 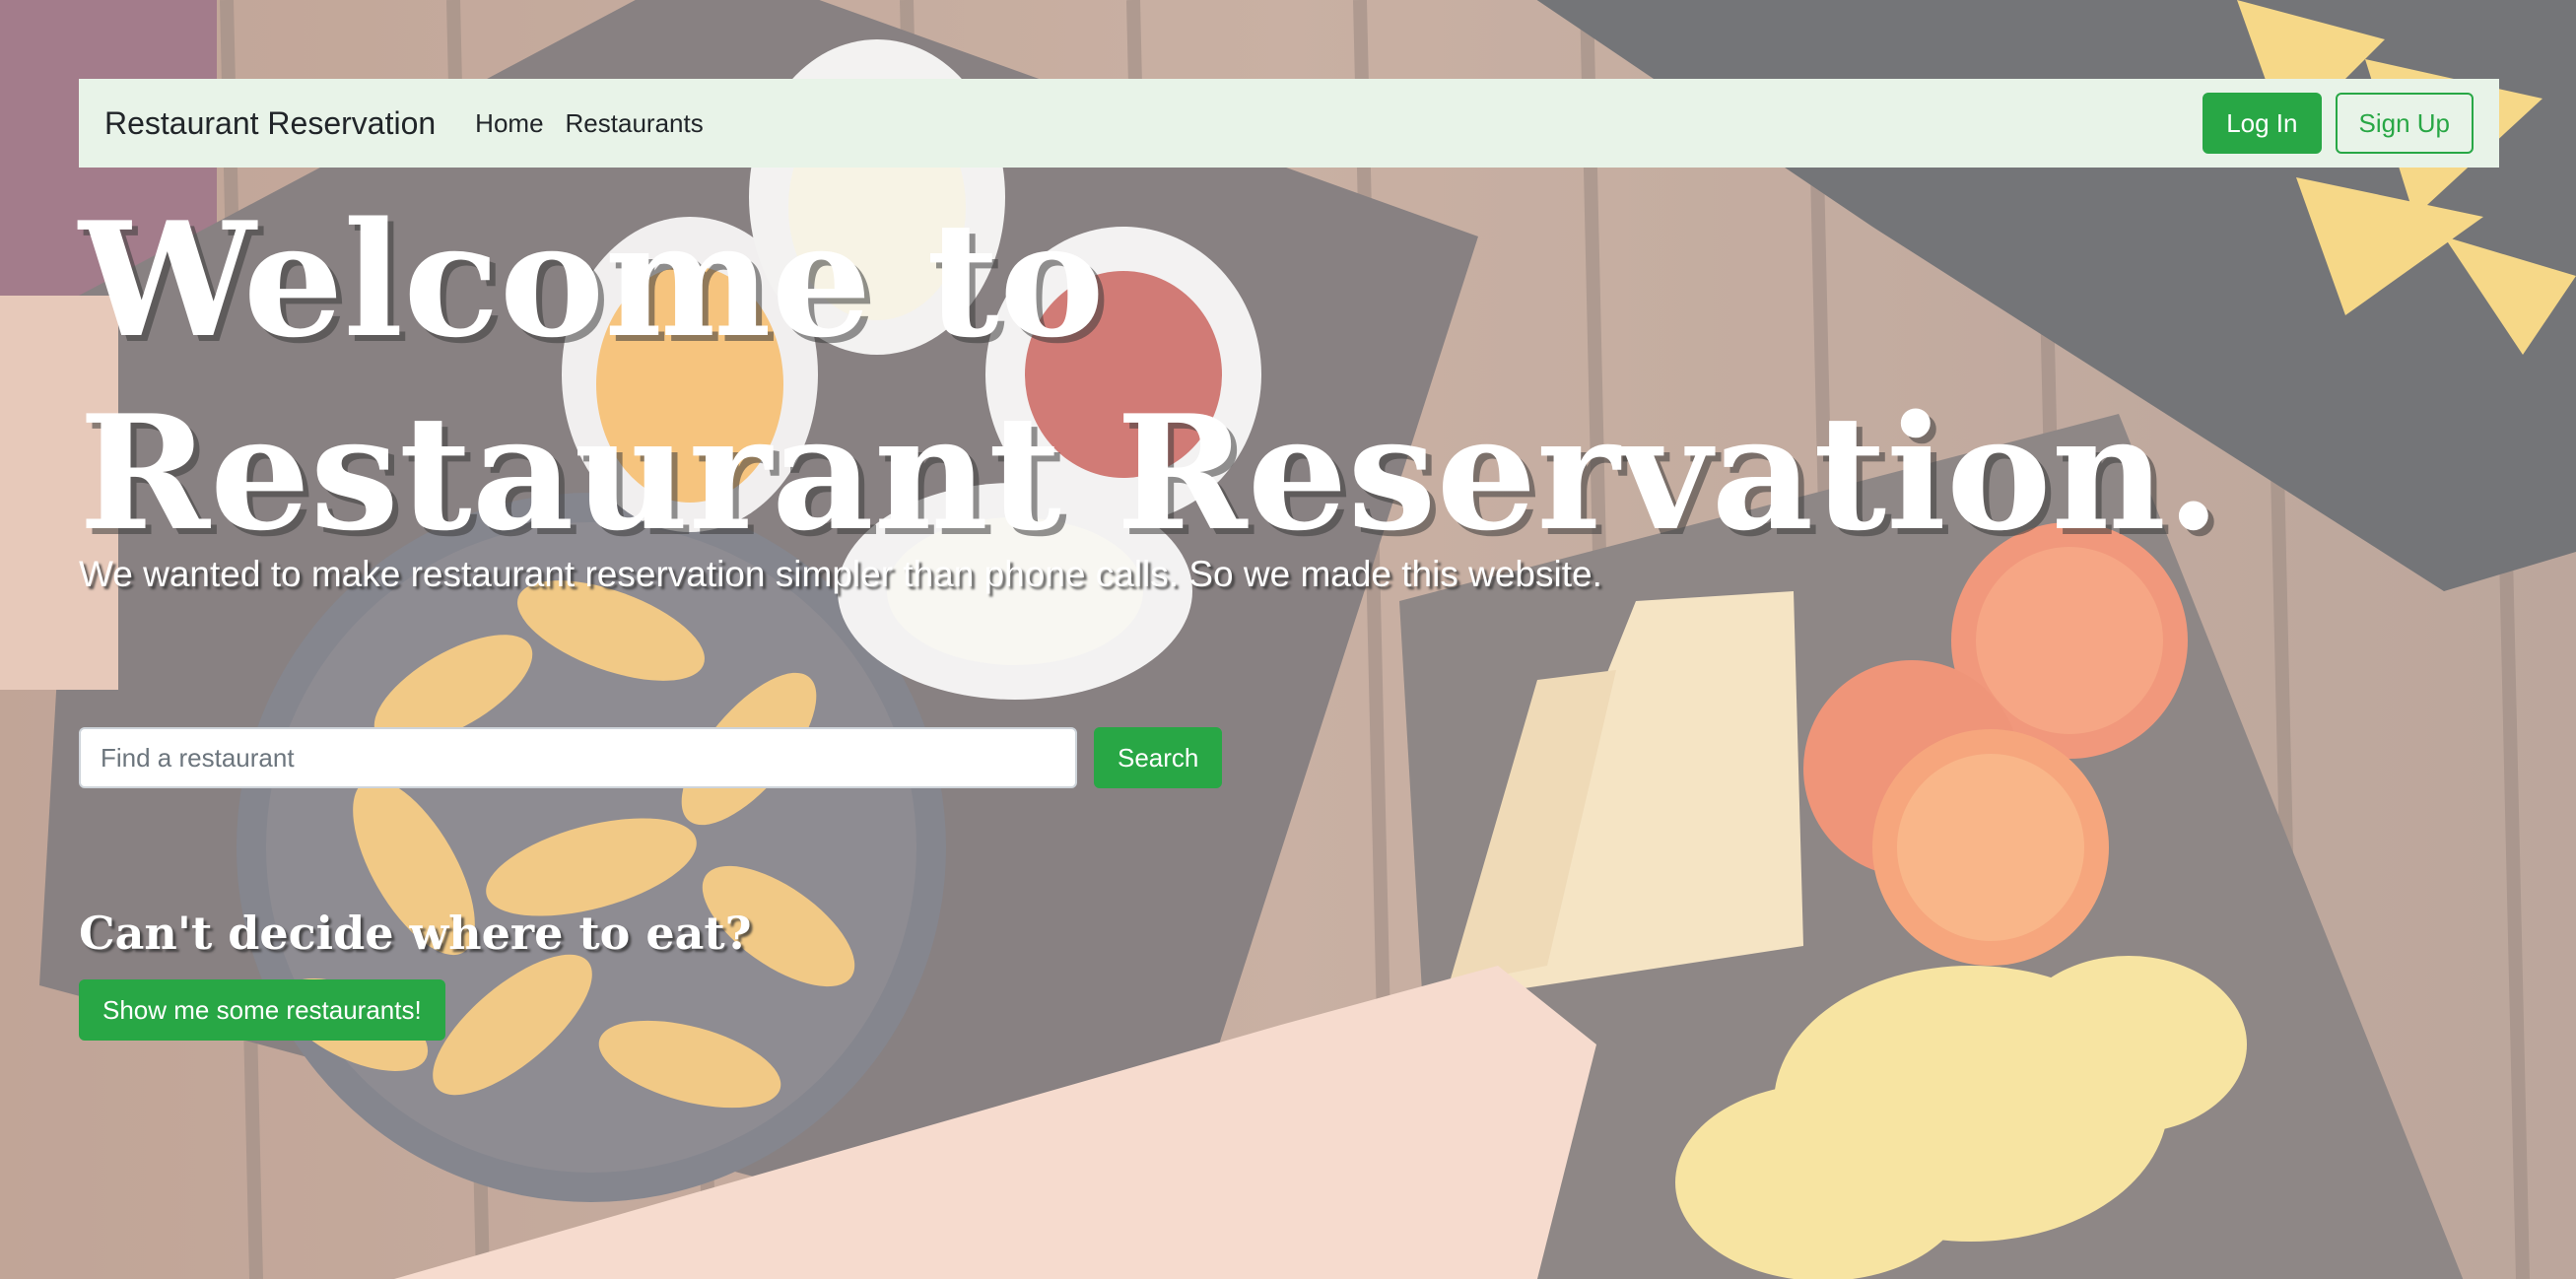 I want to click on navbar-actions: Log In Sign Up, so click(x=2338, y=123).